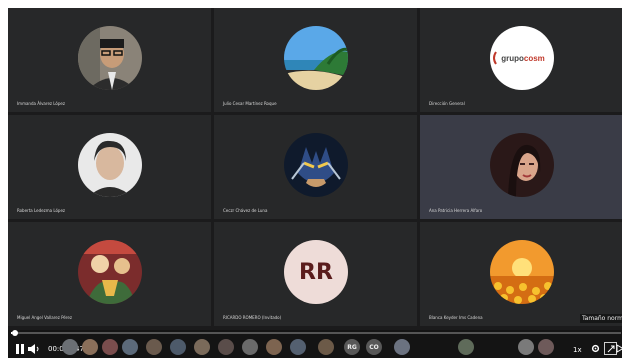 The image size is (630, 358). I want to click on settings-button, so click(595, 348).